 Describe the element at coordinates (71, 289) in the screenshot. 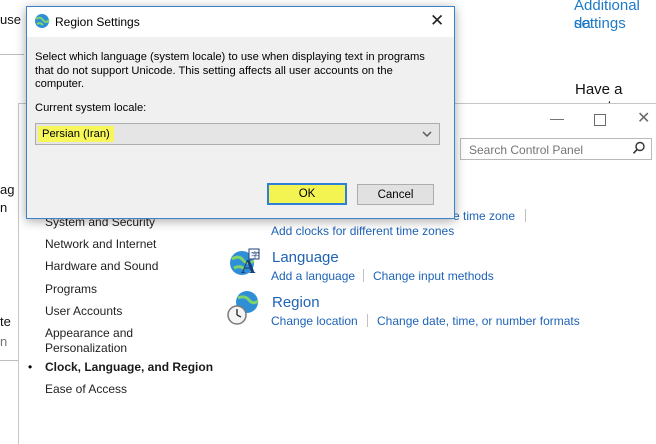

I see `nav-programs: Programs` at that location.